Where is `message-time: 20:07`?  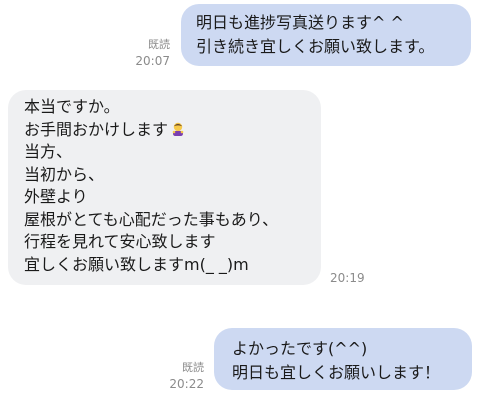 message-time: 20:07 is located at coordinates (152, 61).